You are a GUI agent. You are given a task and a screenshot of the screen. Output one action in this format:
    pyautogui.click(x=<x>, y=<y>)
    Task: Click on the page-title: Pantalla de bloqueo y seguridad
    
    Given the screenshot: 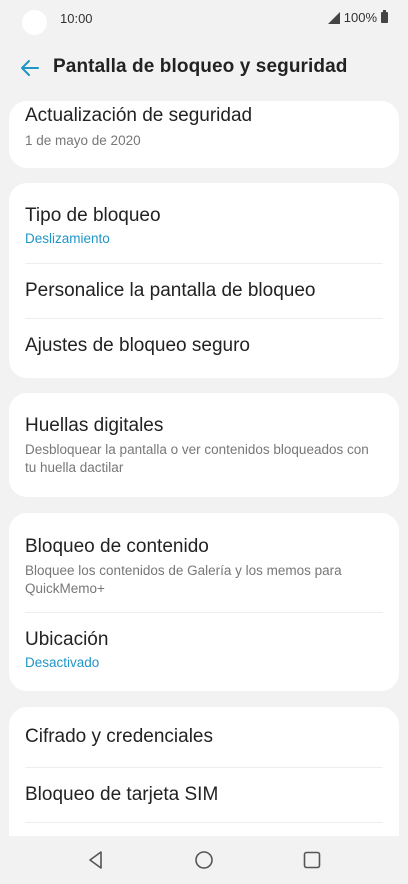 What is the action you would take?
    pyautogui.click(x=200, y=66)
    